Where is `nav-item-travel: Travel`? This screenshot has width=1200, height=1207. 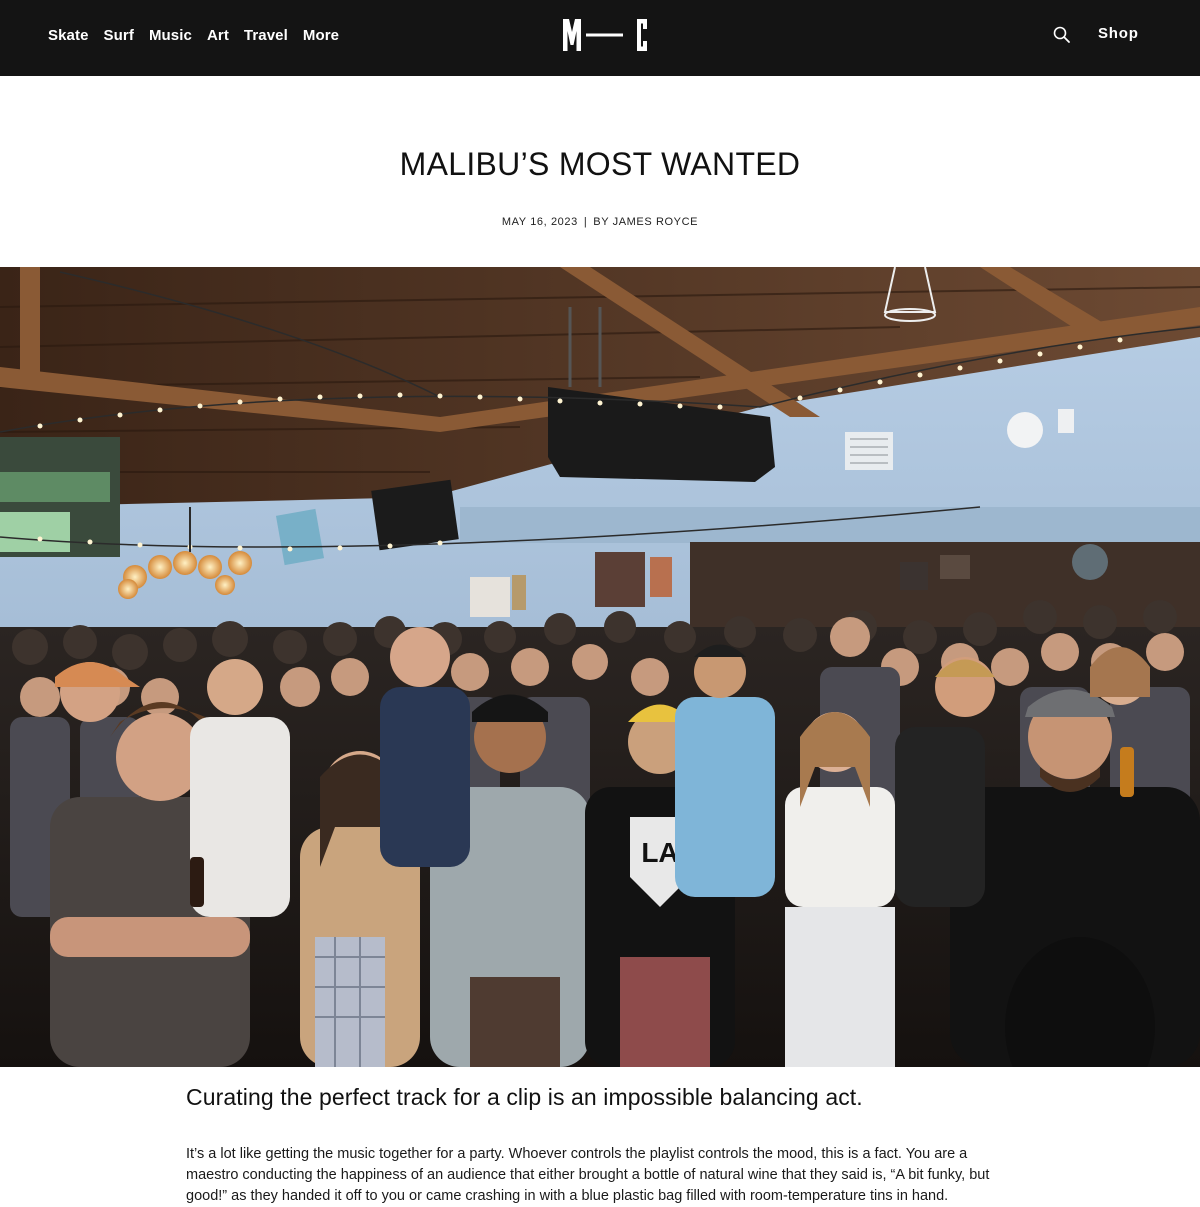 nav-item-travel: Travel is located at coordinates (266, 35).